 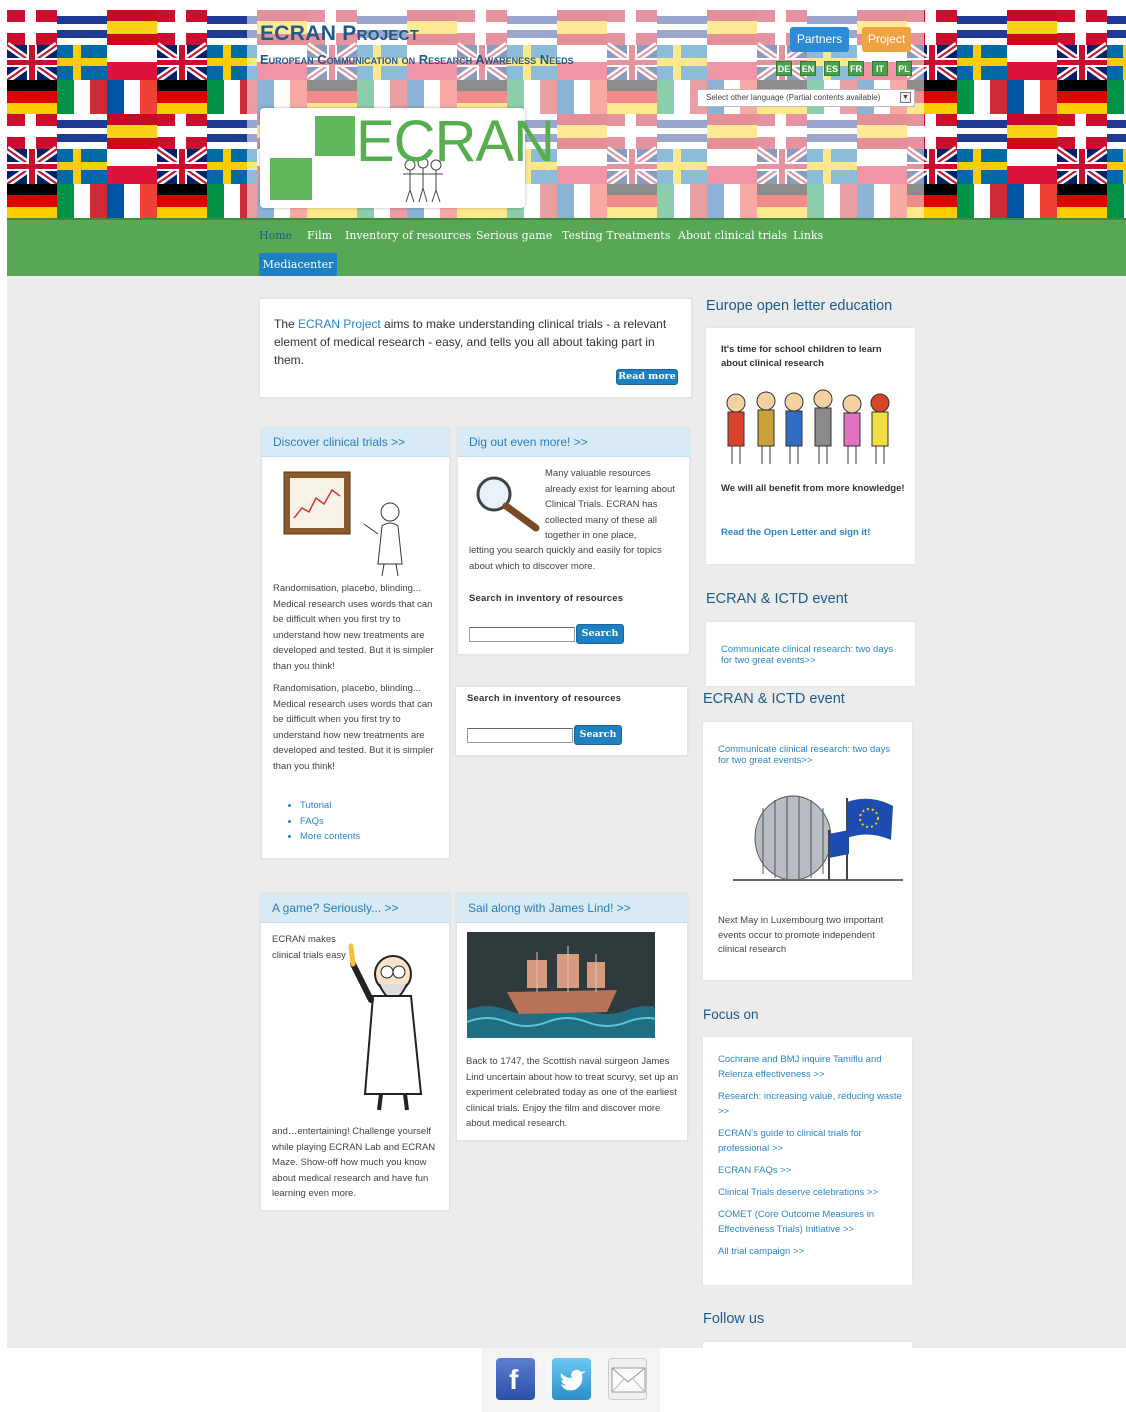 What do you see at coordinates (774, 699) in the screenshot?
I see `event-heading-2: ECRAN & ICTD event` at bounding box center [774, 699].